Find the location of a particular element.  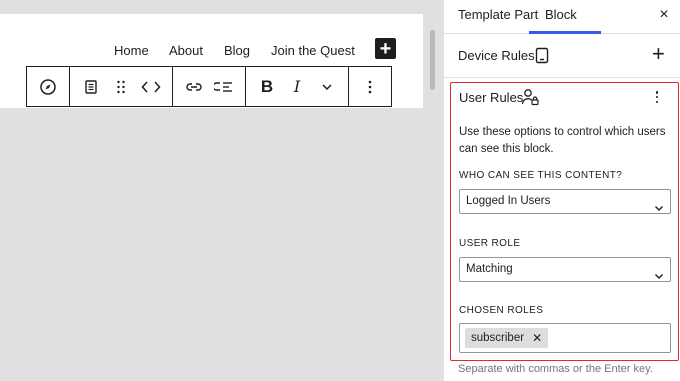

paragraph-icon is located at coordinates (91, 87).